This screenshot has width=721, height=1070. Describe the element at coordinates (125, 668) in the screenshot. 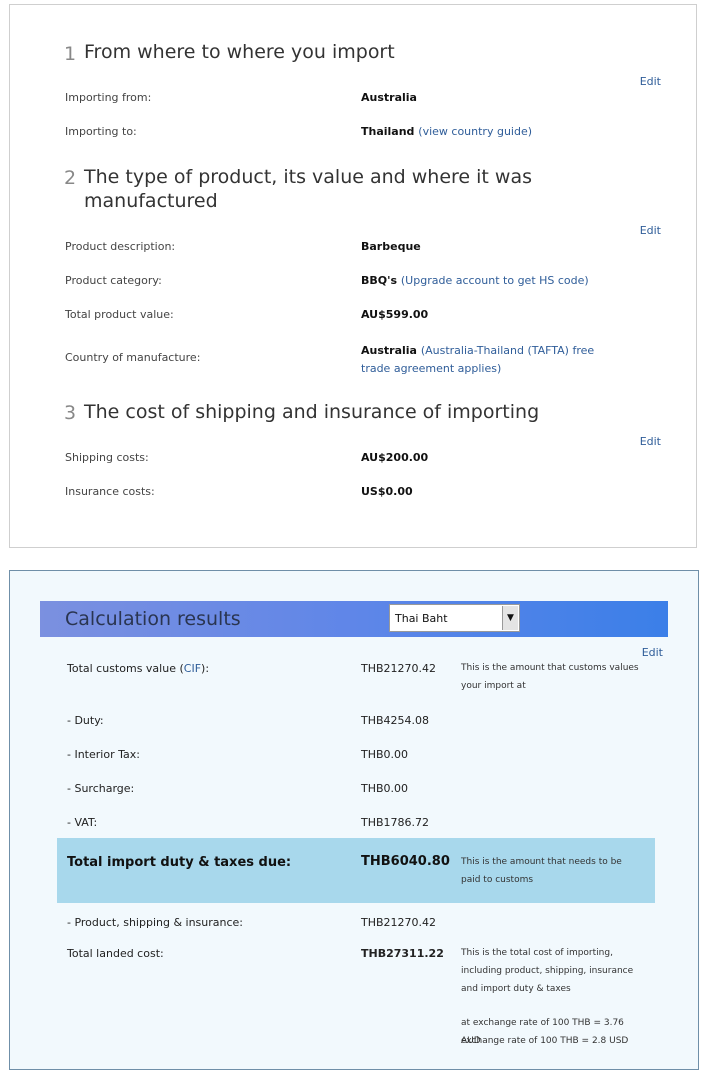

I see `customs-label-text: Total customs value (` at that location.